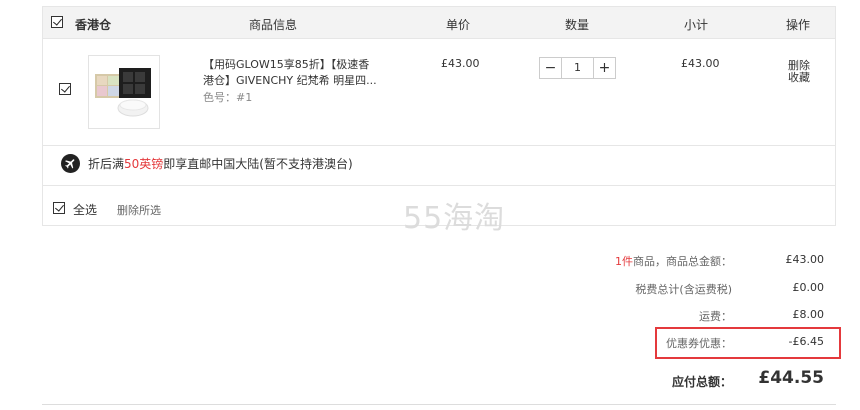 The height and width of the screenshot is (410, 860). Describe the element at coordinates (715, 316) in the screenshot. I see `shipping-fee-label: 运费：` at that location.